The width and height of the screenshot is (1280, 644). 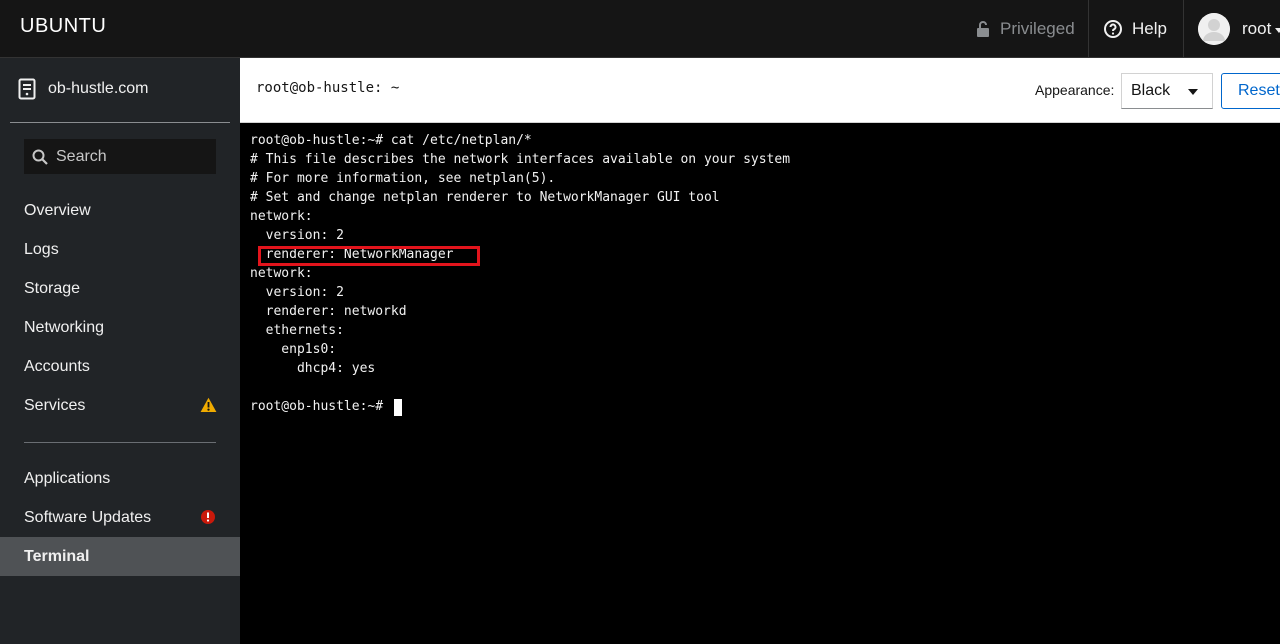 What do you see at coordinates (640, 29) in the screenshot?
I see `top-bar: UBUNTU Privileged Help root` at bounding box center [640, 29].